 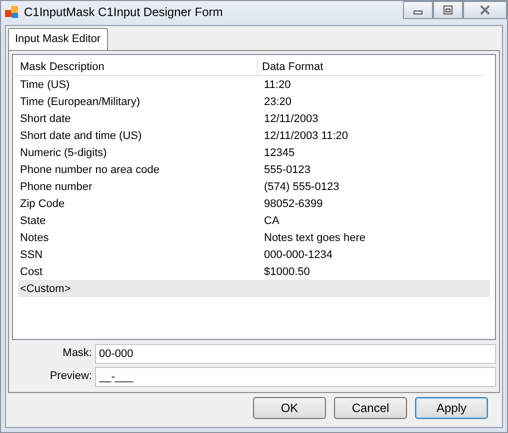 What do you see at coordinates (254, 288) in the screenshot?
I see `list-row: <Custom>` at bounding box center [254, 288].